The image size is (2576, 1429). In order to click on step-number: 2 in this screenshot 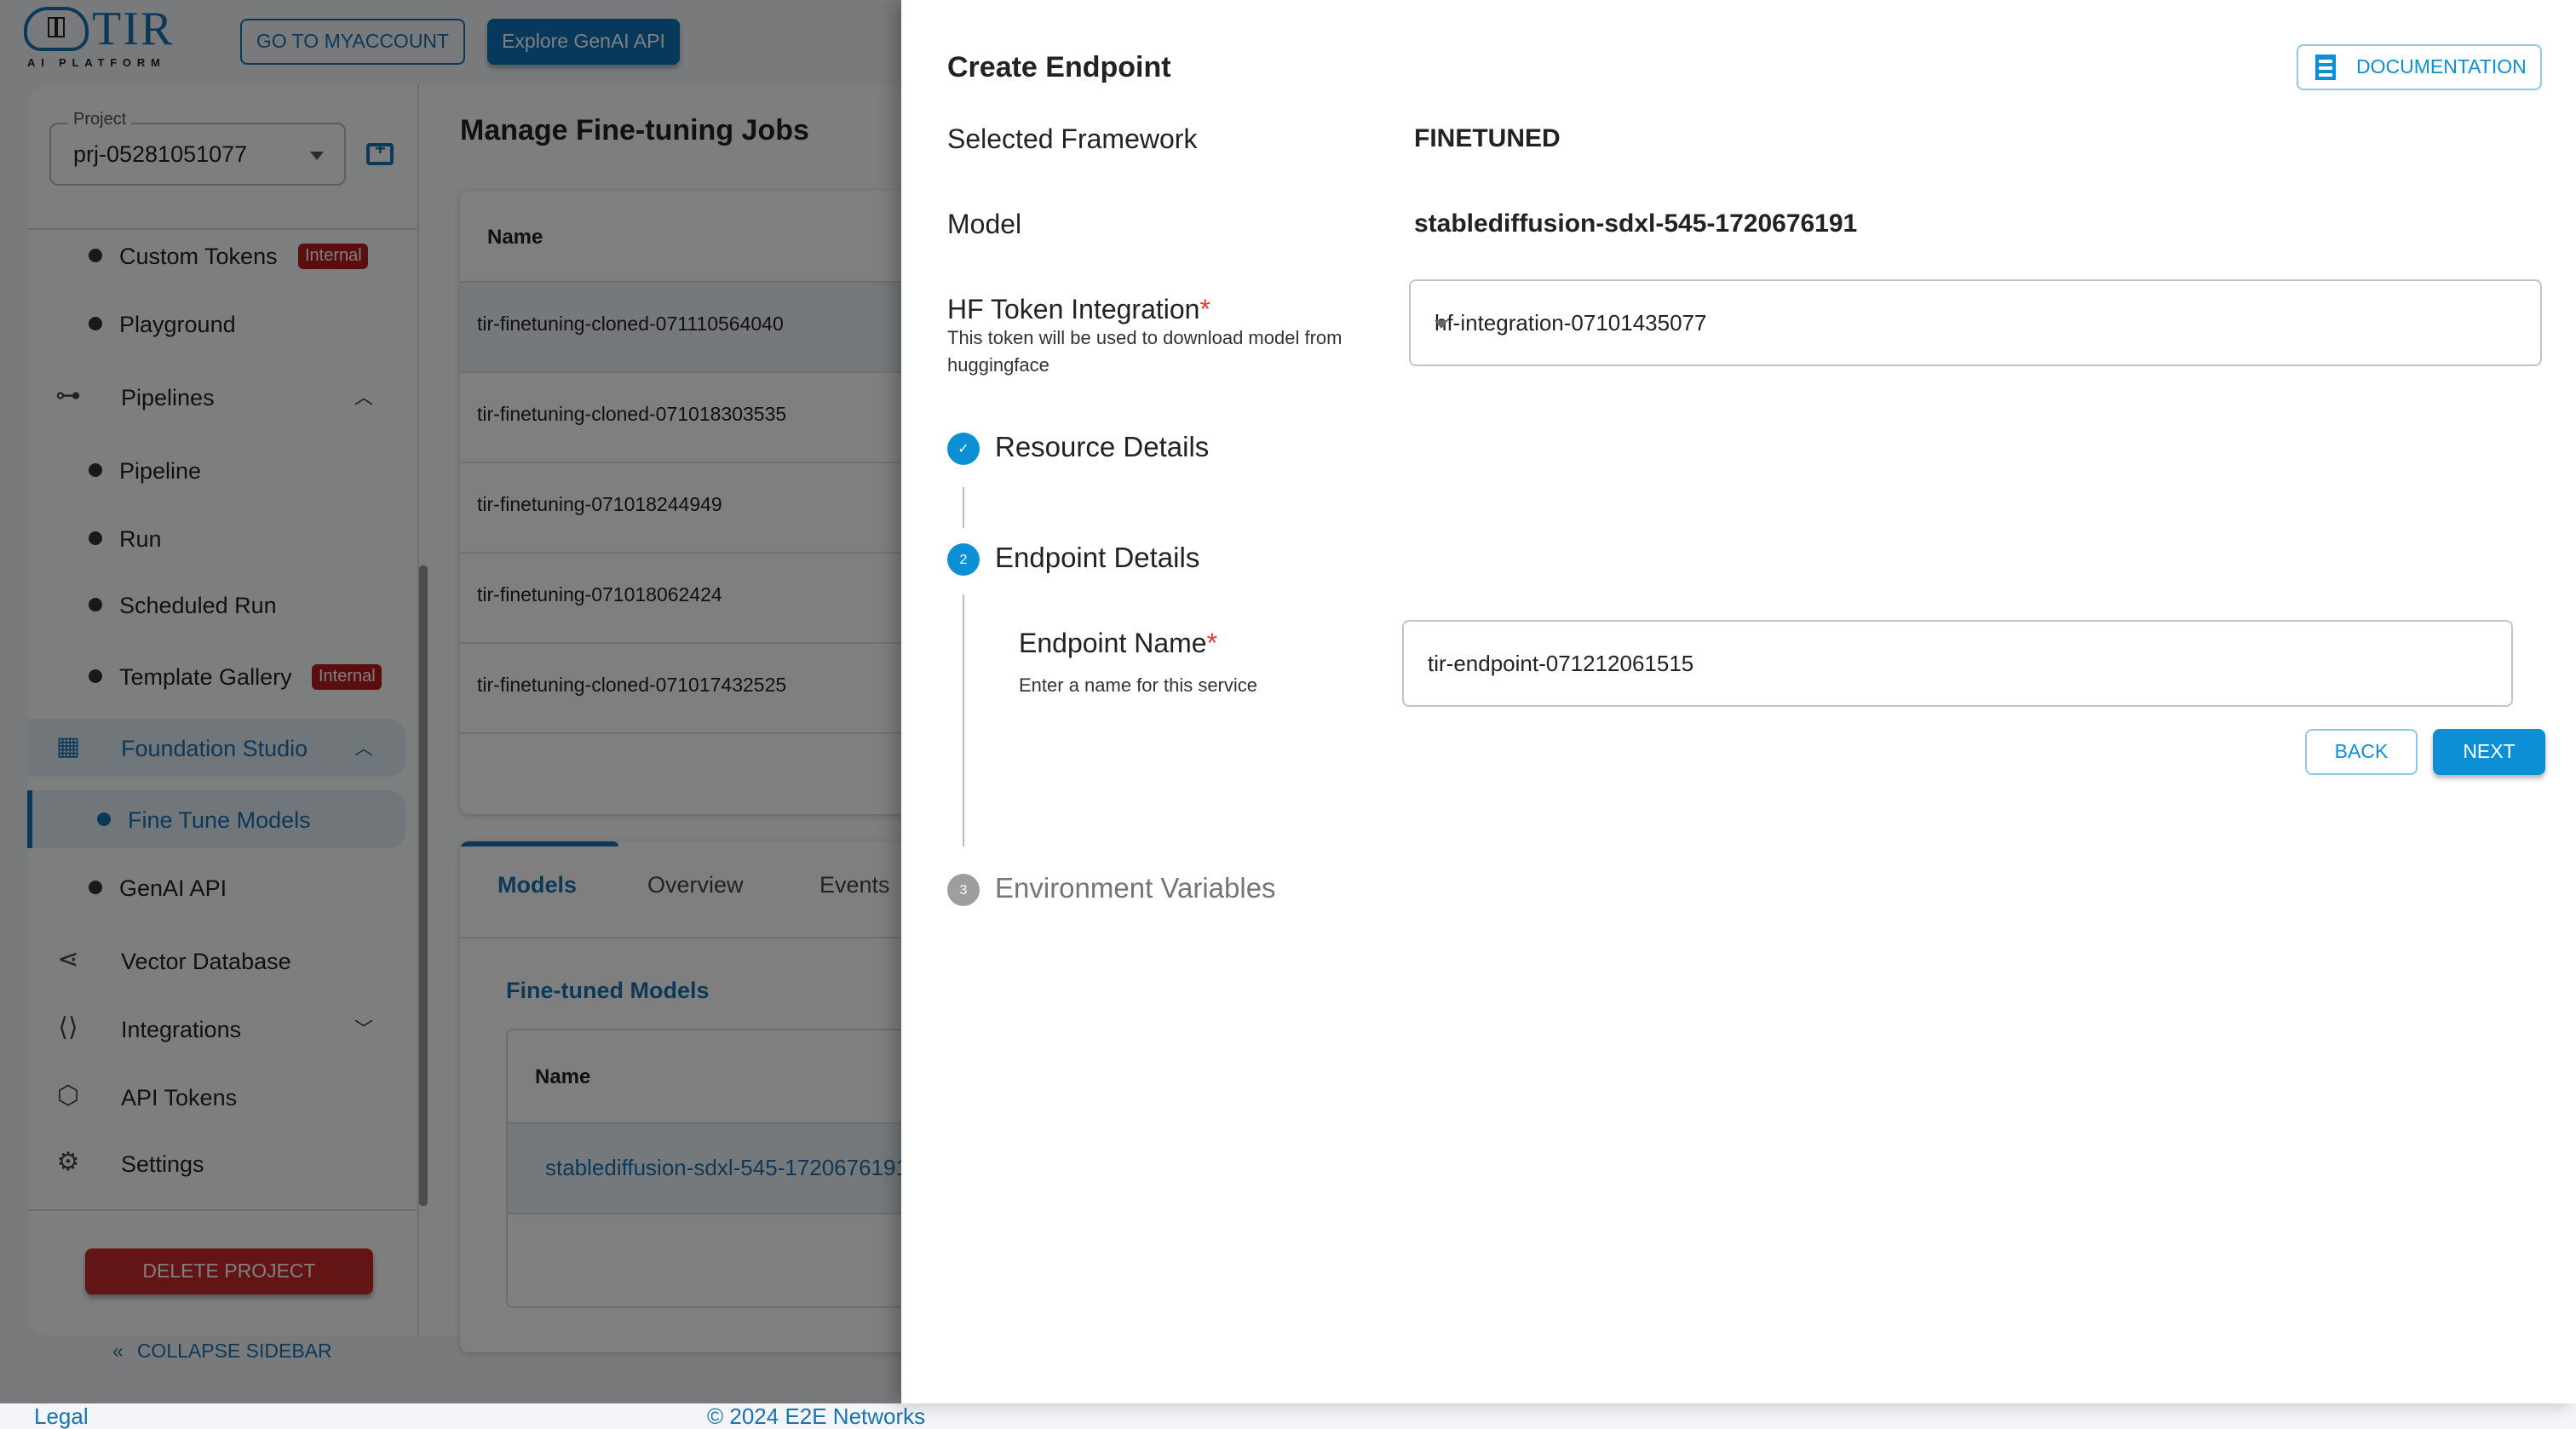, I will do `click(964, 559)`.